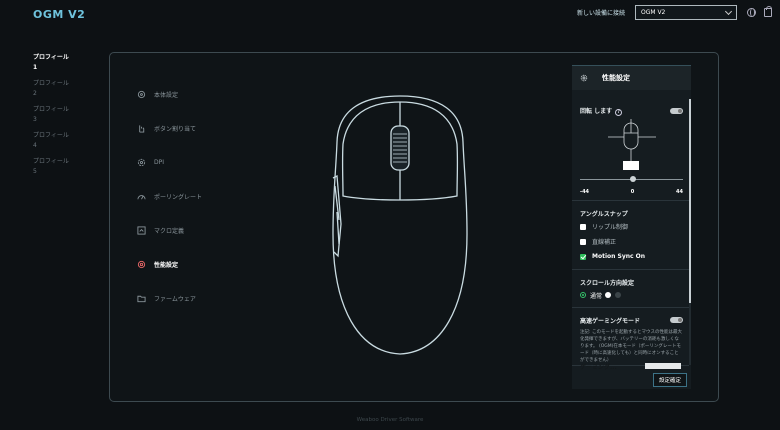  Describe the element at coordinates (583, 226) in the screenshot. I see `ripple-control-checkbox` at that location.